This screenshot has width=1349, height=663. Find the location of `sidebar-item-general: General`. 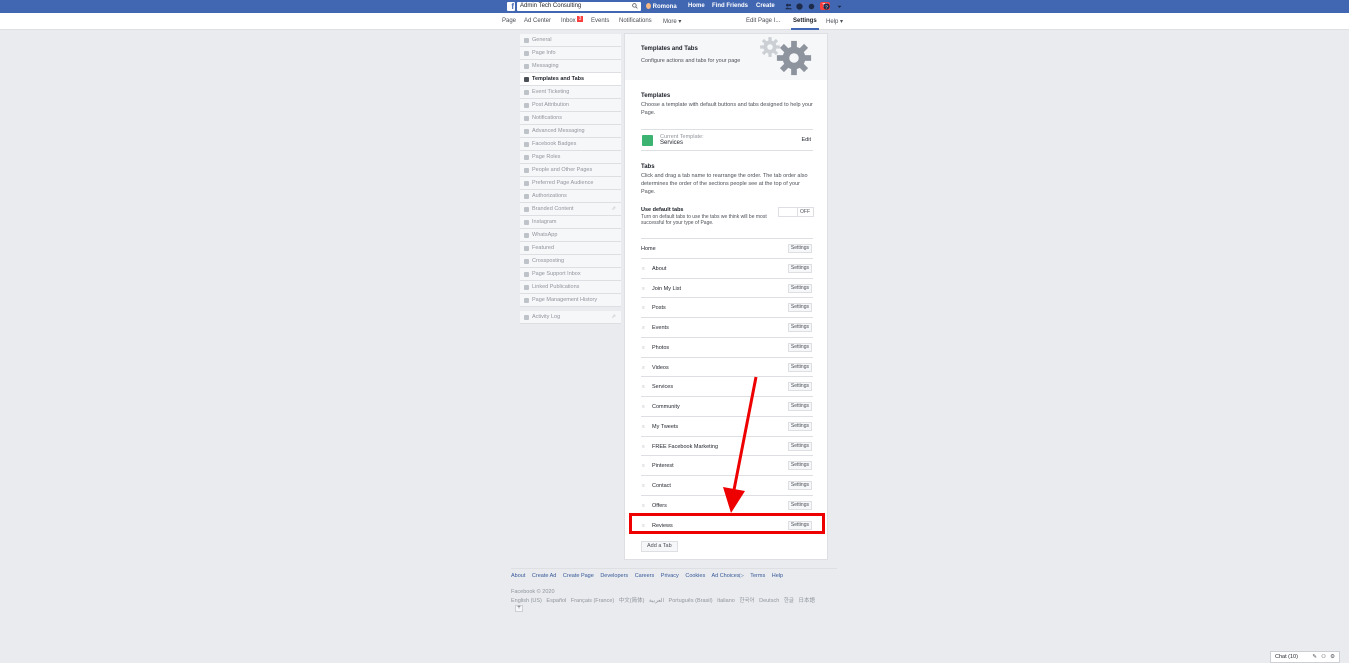

sidebar-item-general: General is located at coordinates (570, 40).